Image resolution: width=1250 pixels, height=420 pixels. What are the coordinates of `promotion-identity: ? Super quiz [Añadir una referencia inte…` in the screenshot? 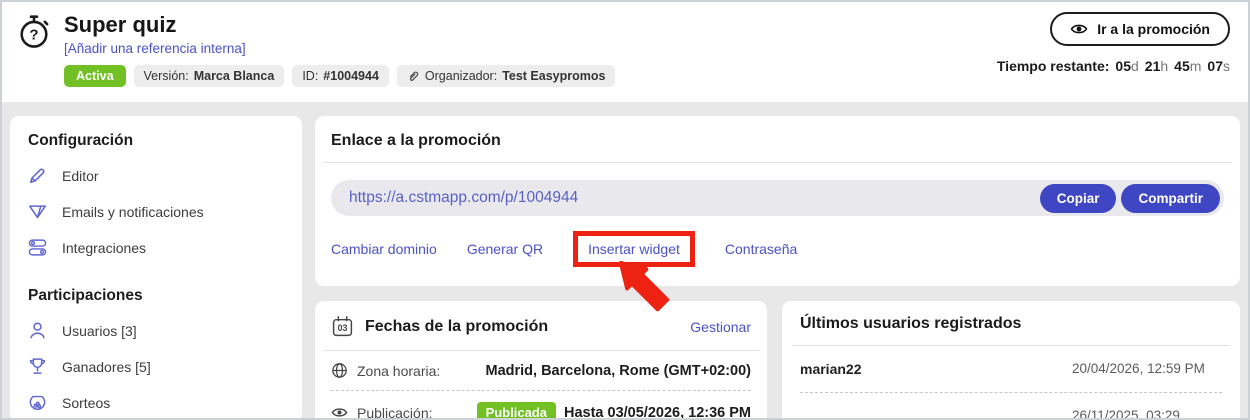 It's located at (316, 51).